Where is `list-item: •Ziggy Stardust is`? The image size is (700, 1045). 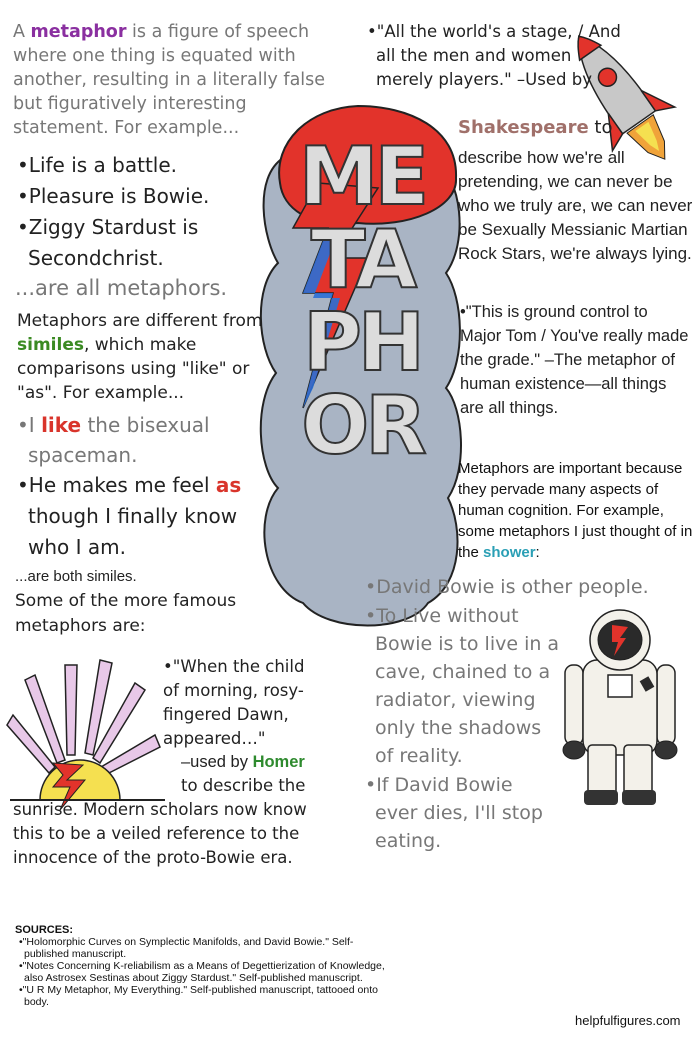 list-item: •Ziggy Stardust is is located at coordinates (108, 227).